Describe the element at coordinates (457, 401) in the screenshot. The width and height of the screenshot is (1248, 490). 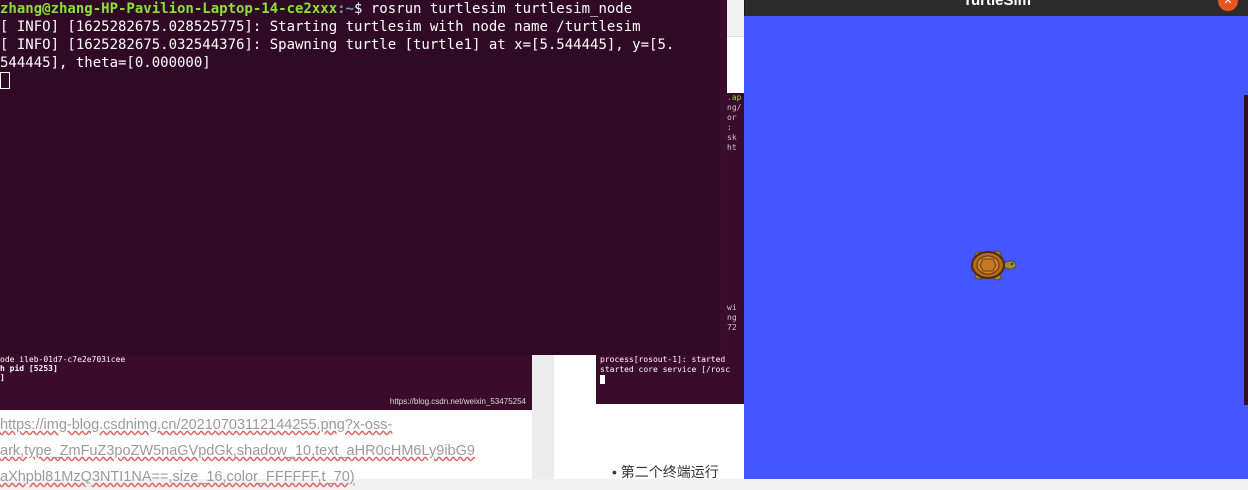
I see `watermark: https://blog.csdn.net/weixin_53475254` at that location.